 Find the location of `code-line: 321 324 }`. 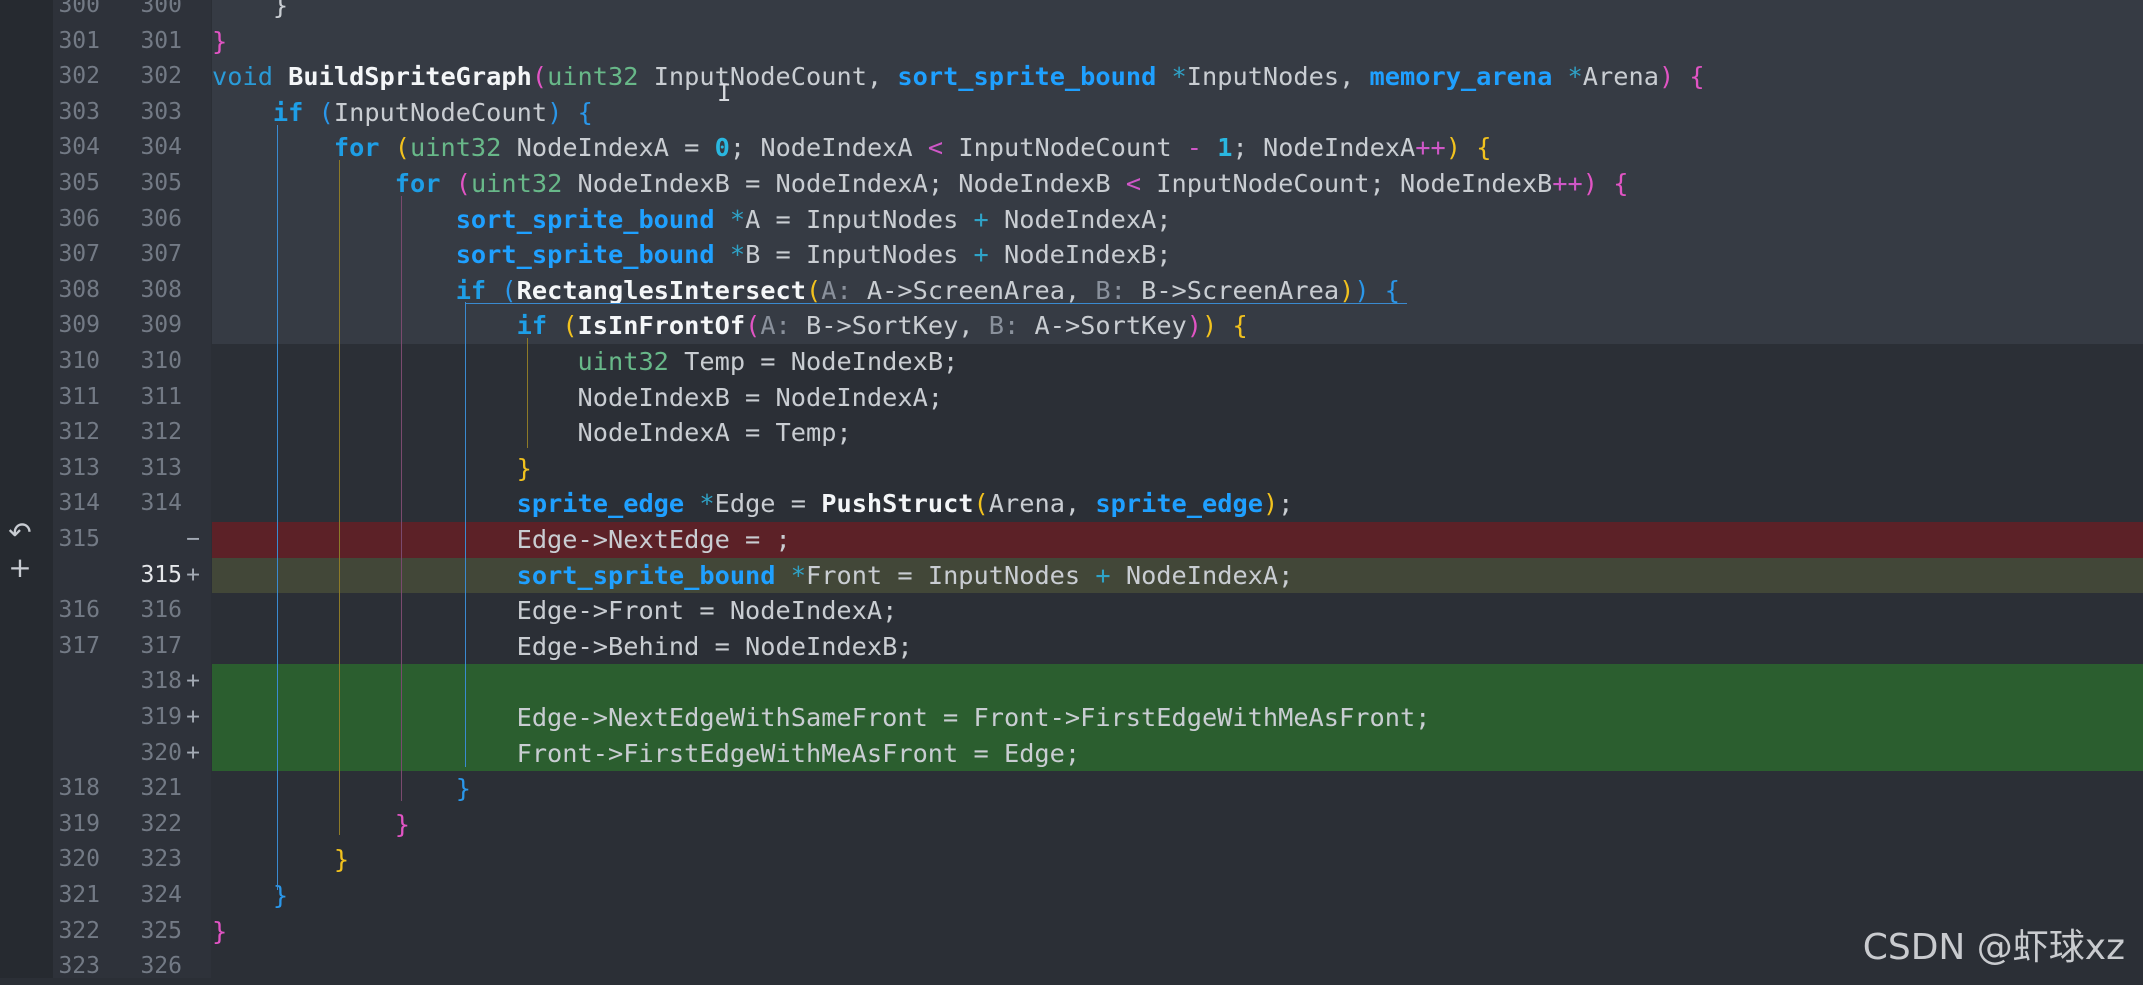

code-line: 321 324 } is located at coordinates (1071, 896).